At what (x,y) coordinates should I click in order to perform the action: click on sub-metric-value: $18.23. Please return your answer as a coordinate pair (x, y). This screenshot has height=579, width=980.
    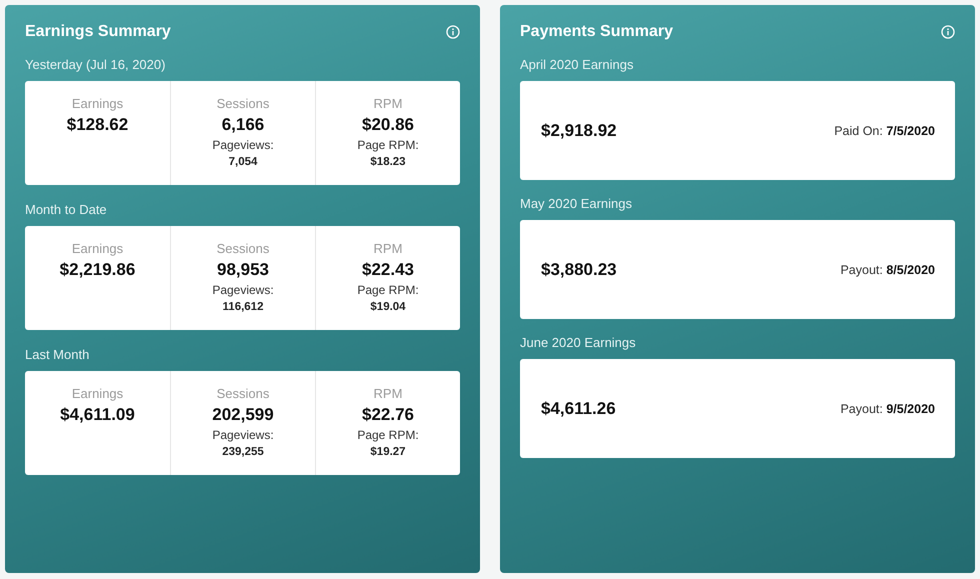
    Looking at the image, I should click on (388, 162).